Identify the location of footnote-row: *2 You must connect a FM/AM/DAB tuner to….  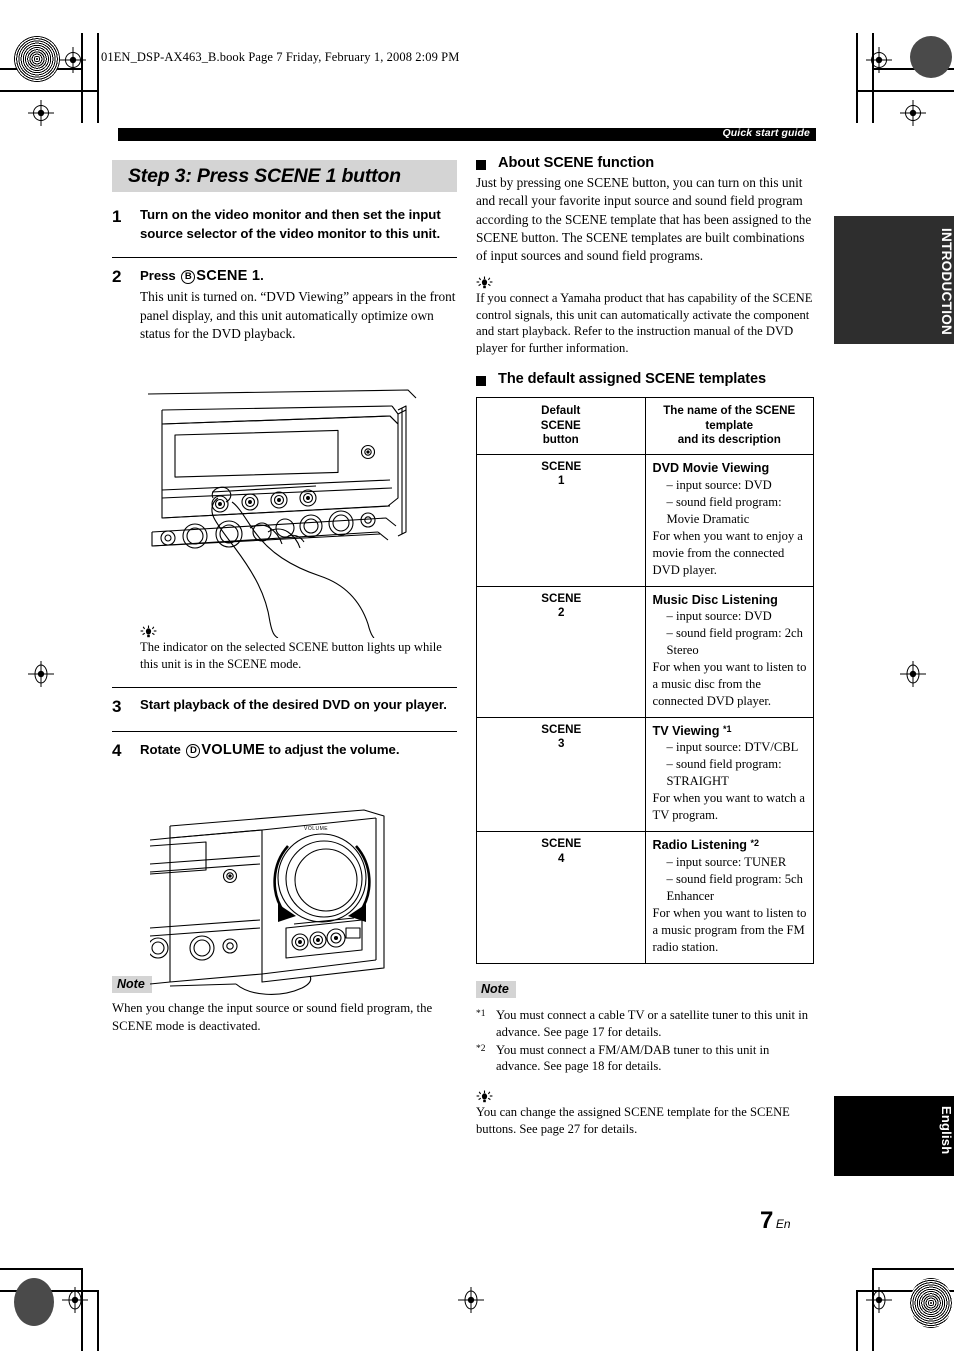
(646, 1059).